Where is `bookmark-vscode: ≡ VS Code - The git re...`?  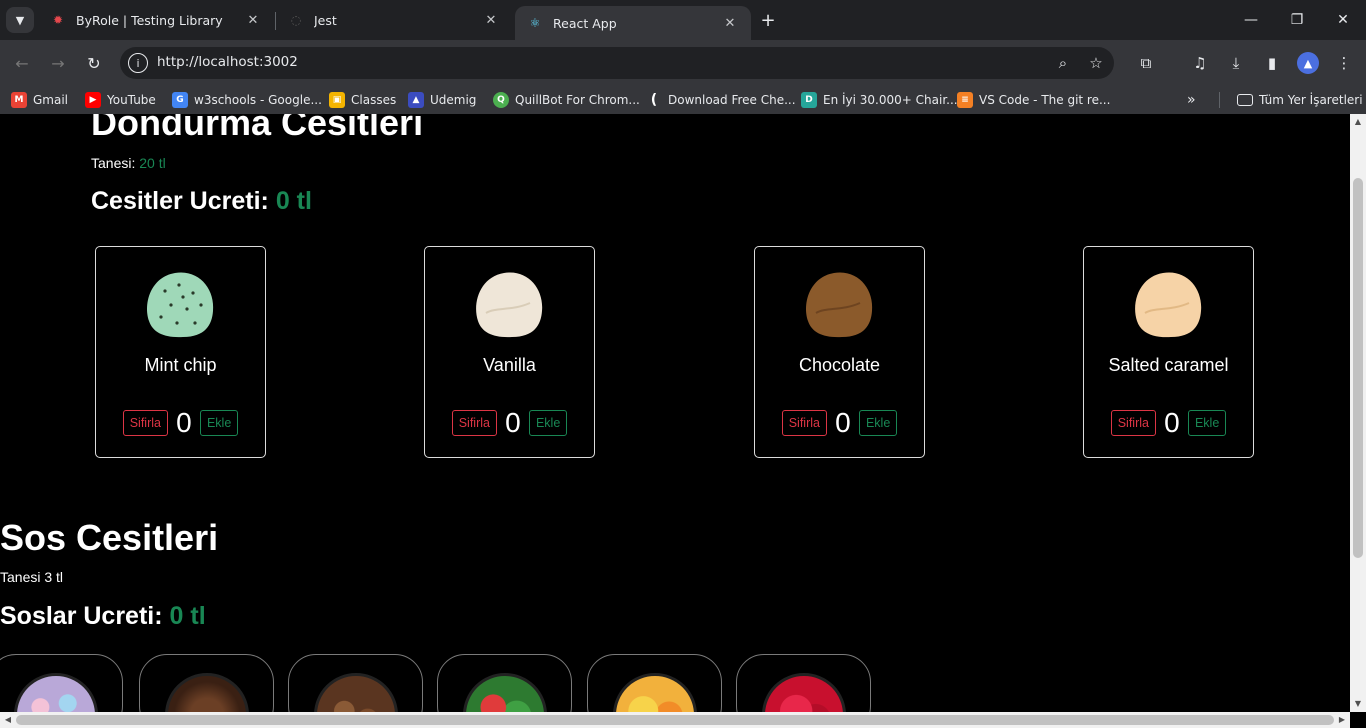 bookmark-vscode: ≡ VS Code - The git re... is located at coordinates (1033, 100).